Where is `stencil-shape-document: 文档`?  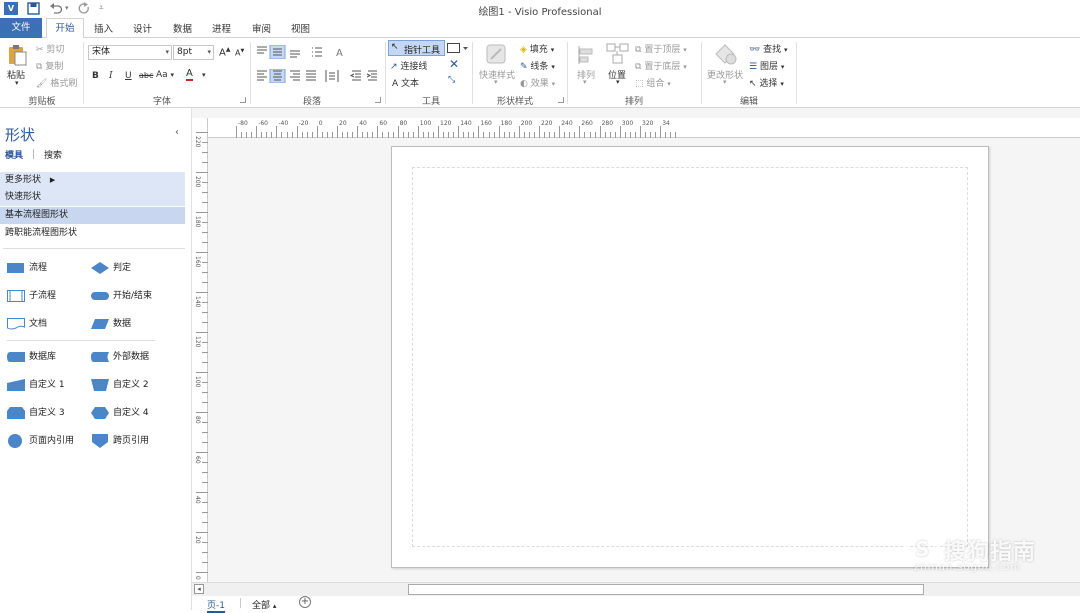
stencil-shape-document: 文档 is located at coordinates (42, 324).